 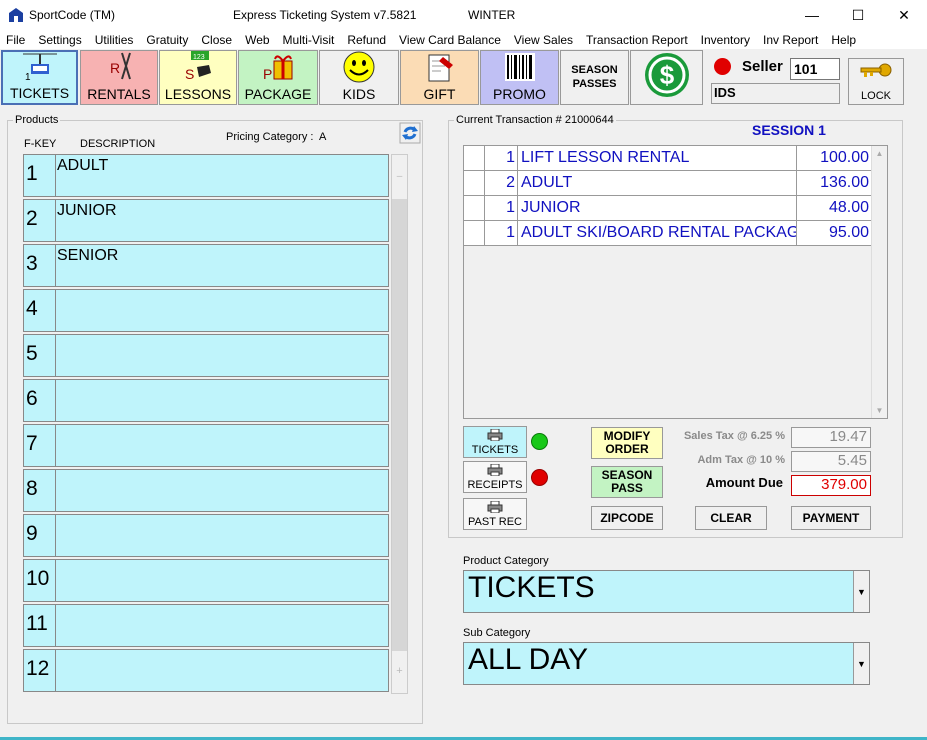 I want to click on product-row: 6, so click(x=206, y=400).